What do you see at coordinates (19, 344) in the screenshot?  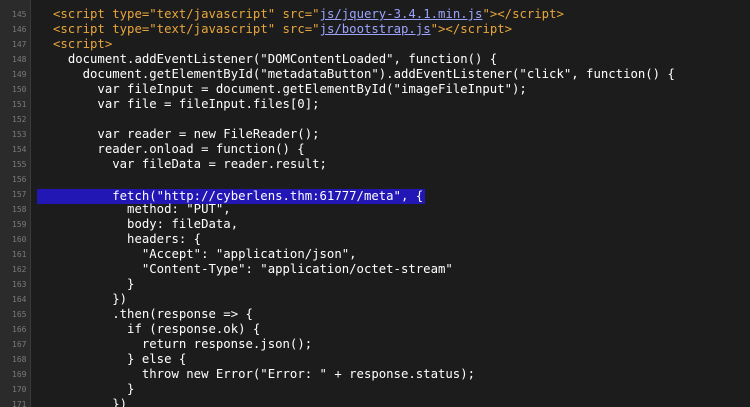 I see `line-number: 167` at bounding box center [19, 344].